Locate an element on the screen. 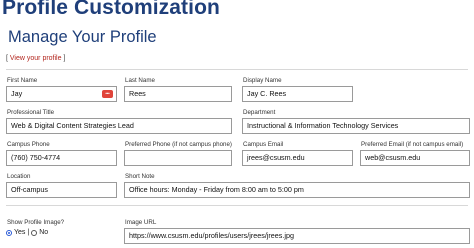 The height and width of the screenshot is (248, 474). display-name-field: Jay C. Rees is located at coordinates (297, 94).